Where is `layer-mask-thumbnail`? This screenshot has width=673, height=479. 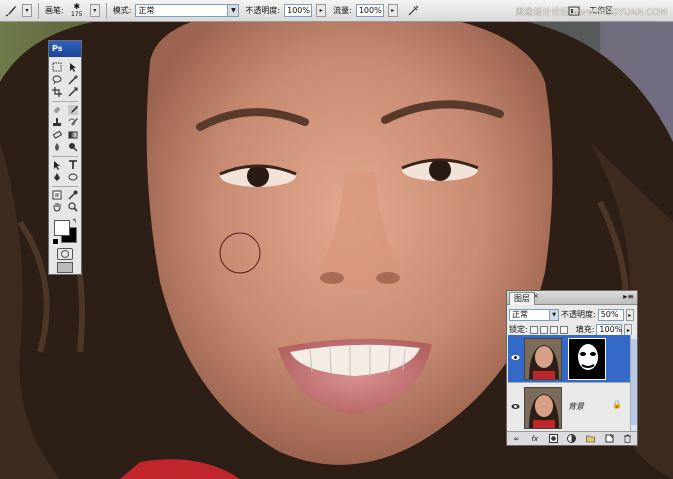
layer-mask-thumbnail is located at coordinates (587, 359).